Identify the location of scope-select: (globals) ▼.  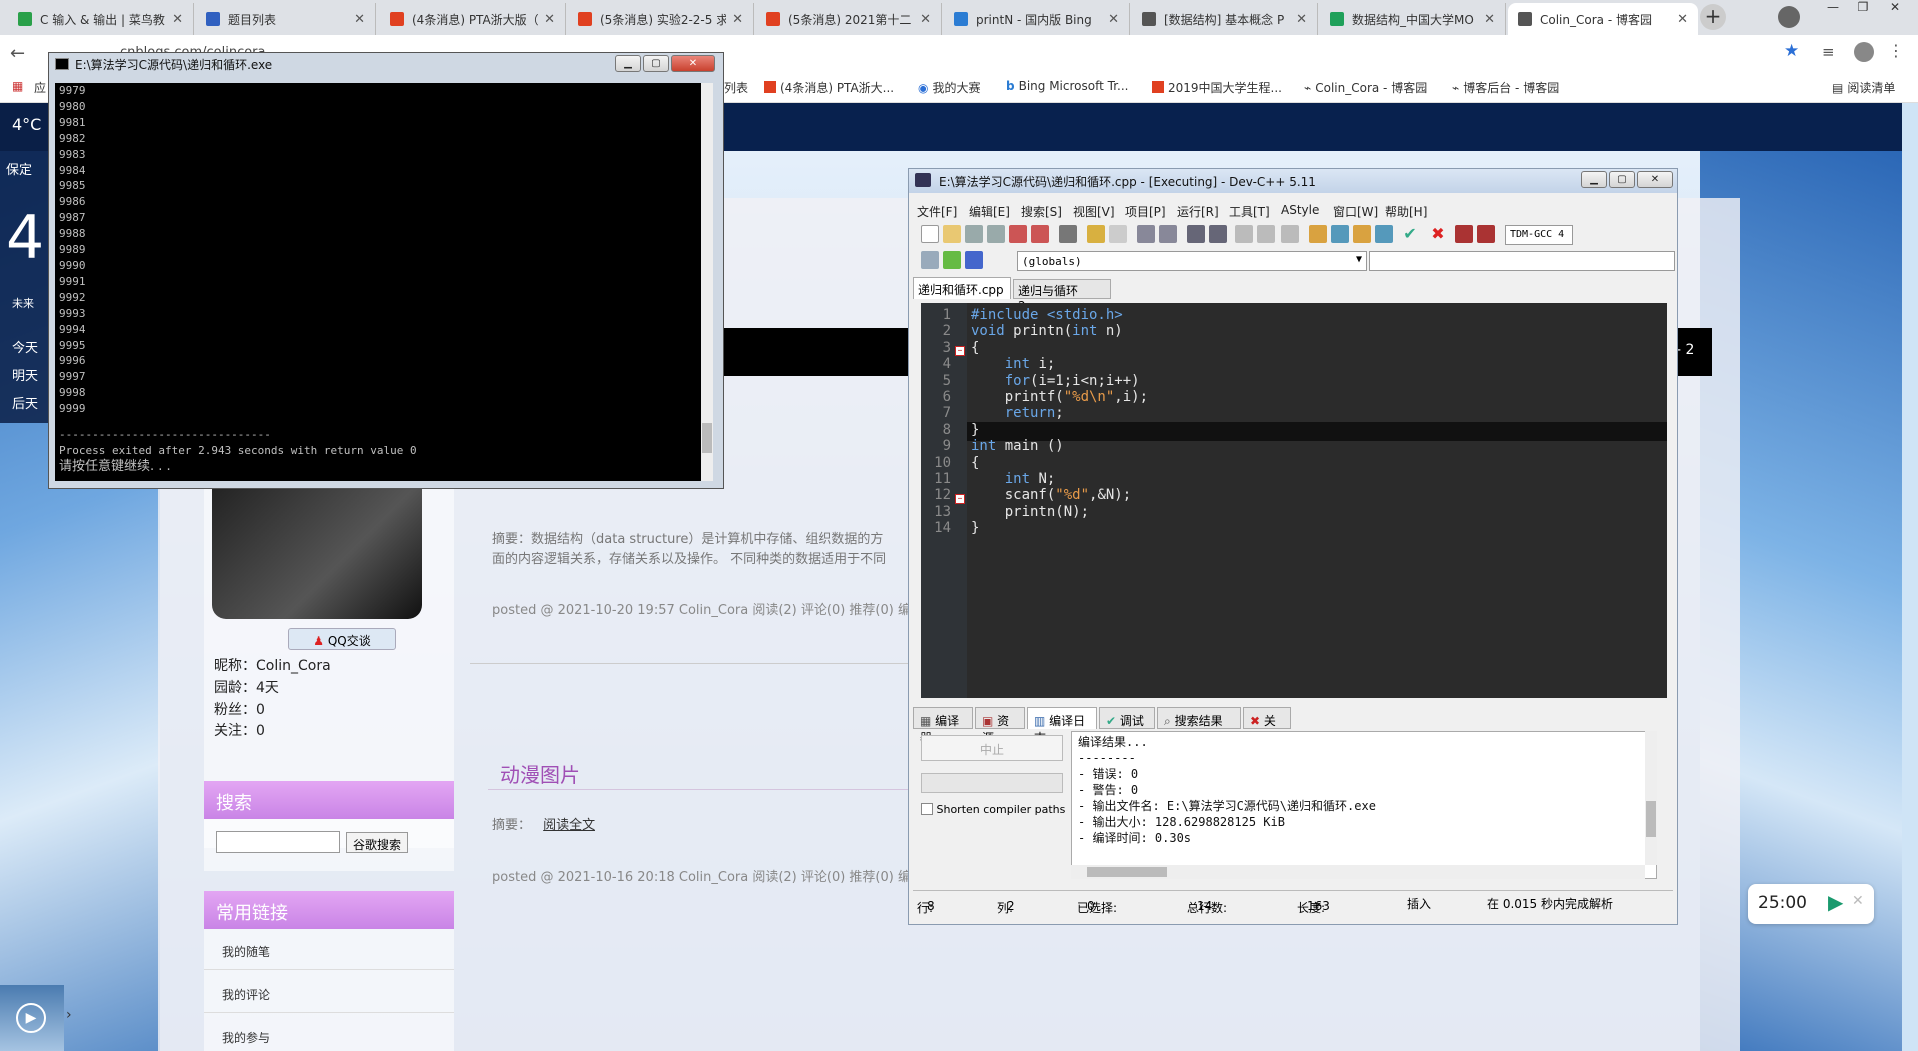
(1192, 261).